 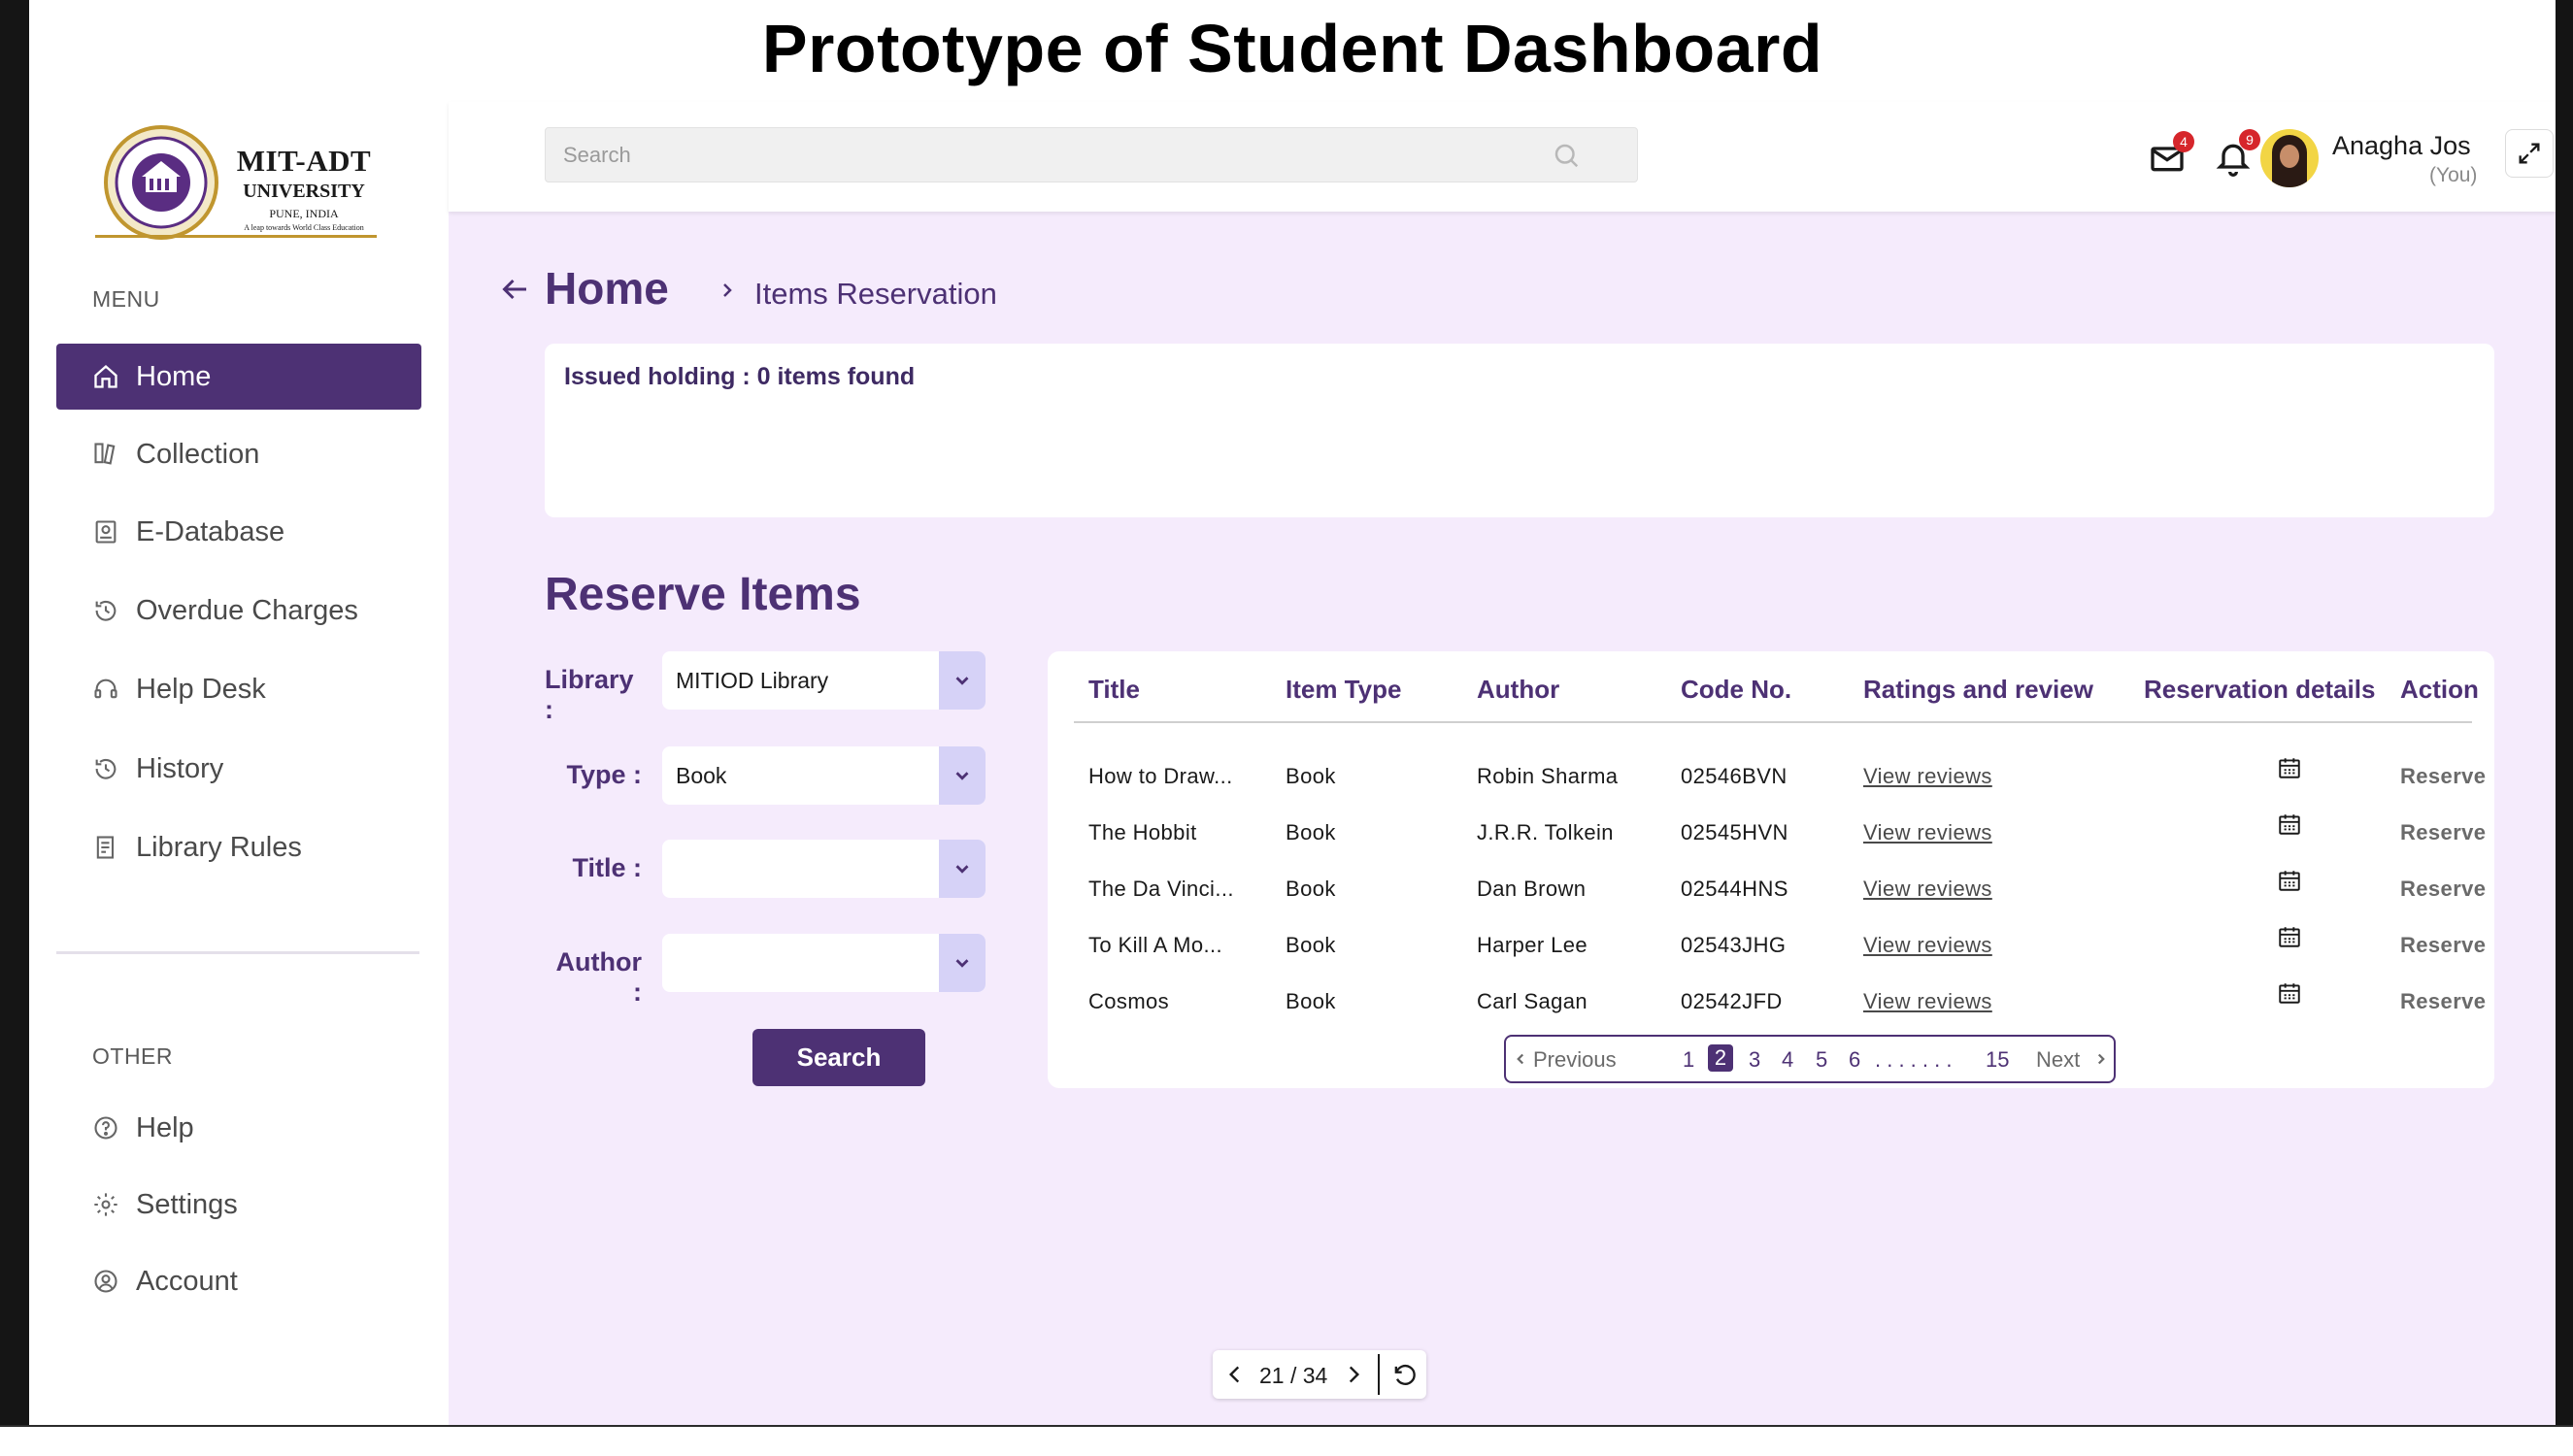 I want to click on page-2-button: 2, so click(x=1720, y=1058).